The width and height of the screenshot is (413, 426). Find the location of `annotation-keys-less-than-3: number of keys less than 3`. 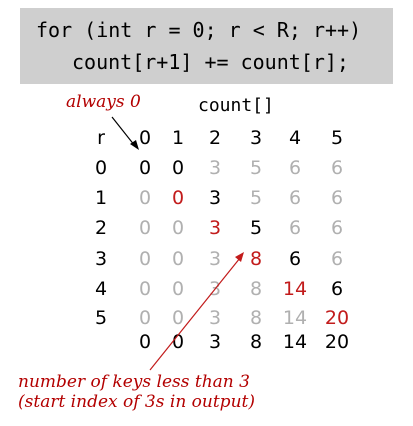

annotation-keys-less-than-3: number of keys less than 3 is located at coordinates (134, 382).